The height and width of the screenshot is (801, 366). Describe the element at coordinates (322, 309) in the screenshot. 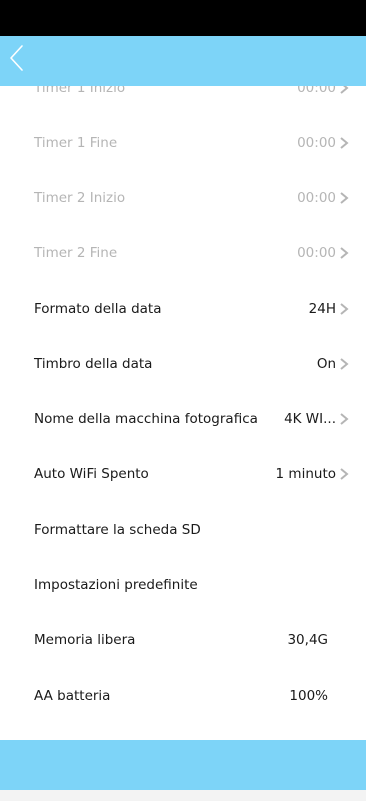

I see `setting-value: 24H` at that location.